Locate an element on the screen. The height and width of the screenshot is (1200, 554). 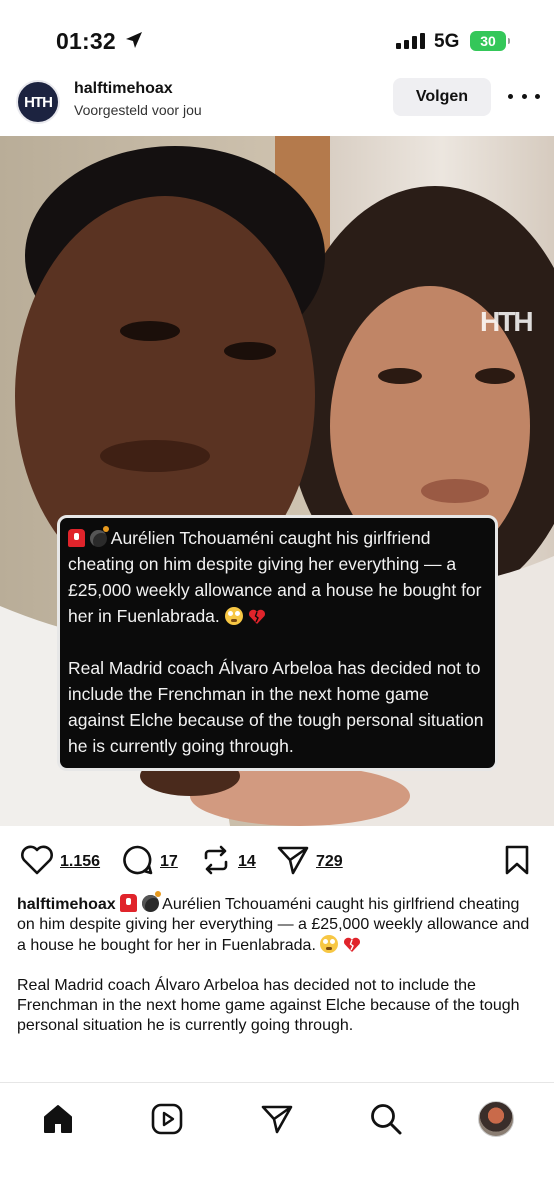
repost-count: 14 is located at coordinates (247, 862).